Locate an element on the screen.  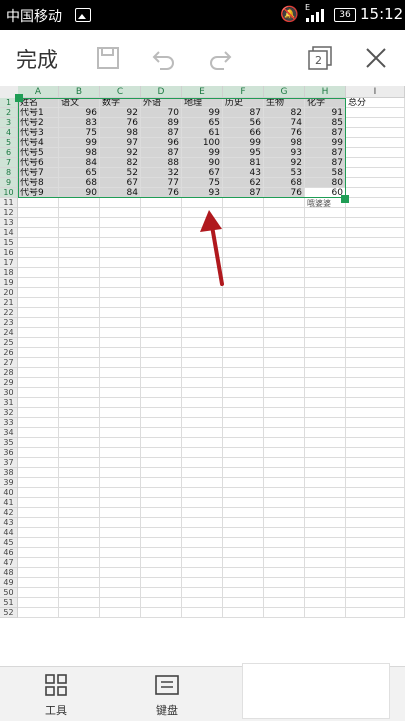
table-cell: 67 is located at coordinates (120, 183).